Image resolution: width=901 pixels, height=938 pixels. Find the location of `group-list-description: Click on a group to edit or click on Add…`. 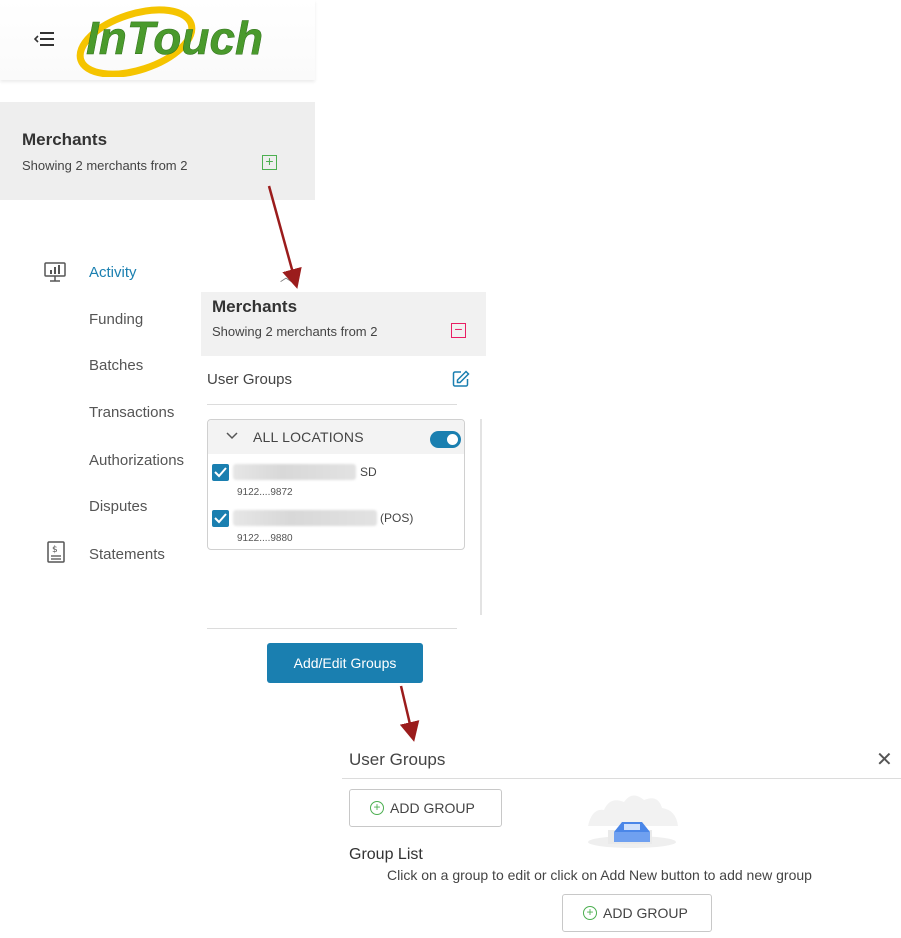

group-list-description: Click on a group to edit or click on Add… is located at coordinates (599, 875).